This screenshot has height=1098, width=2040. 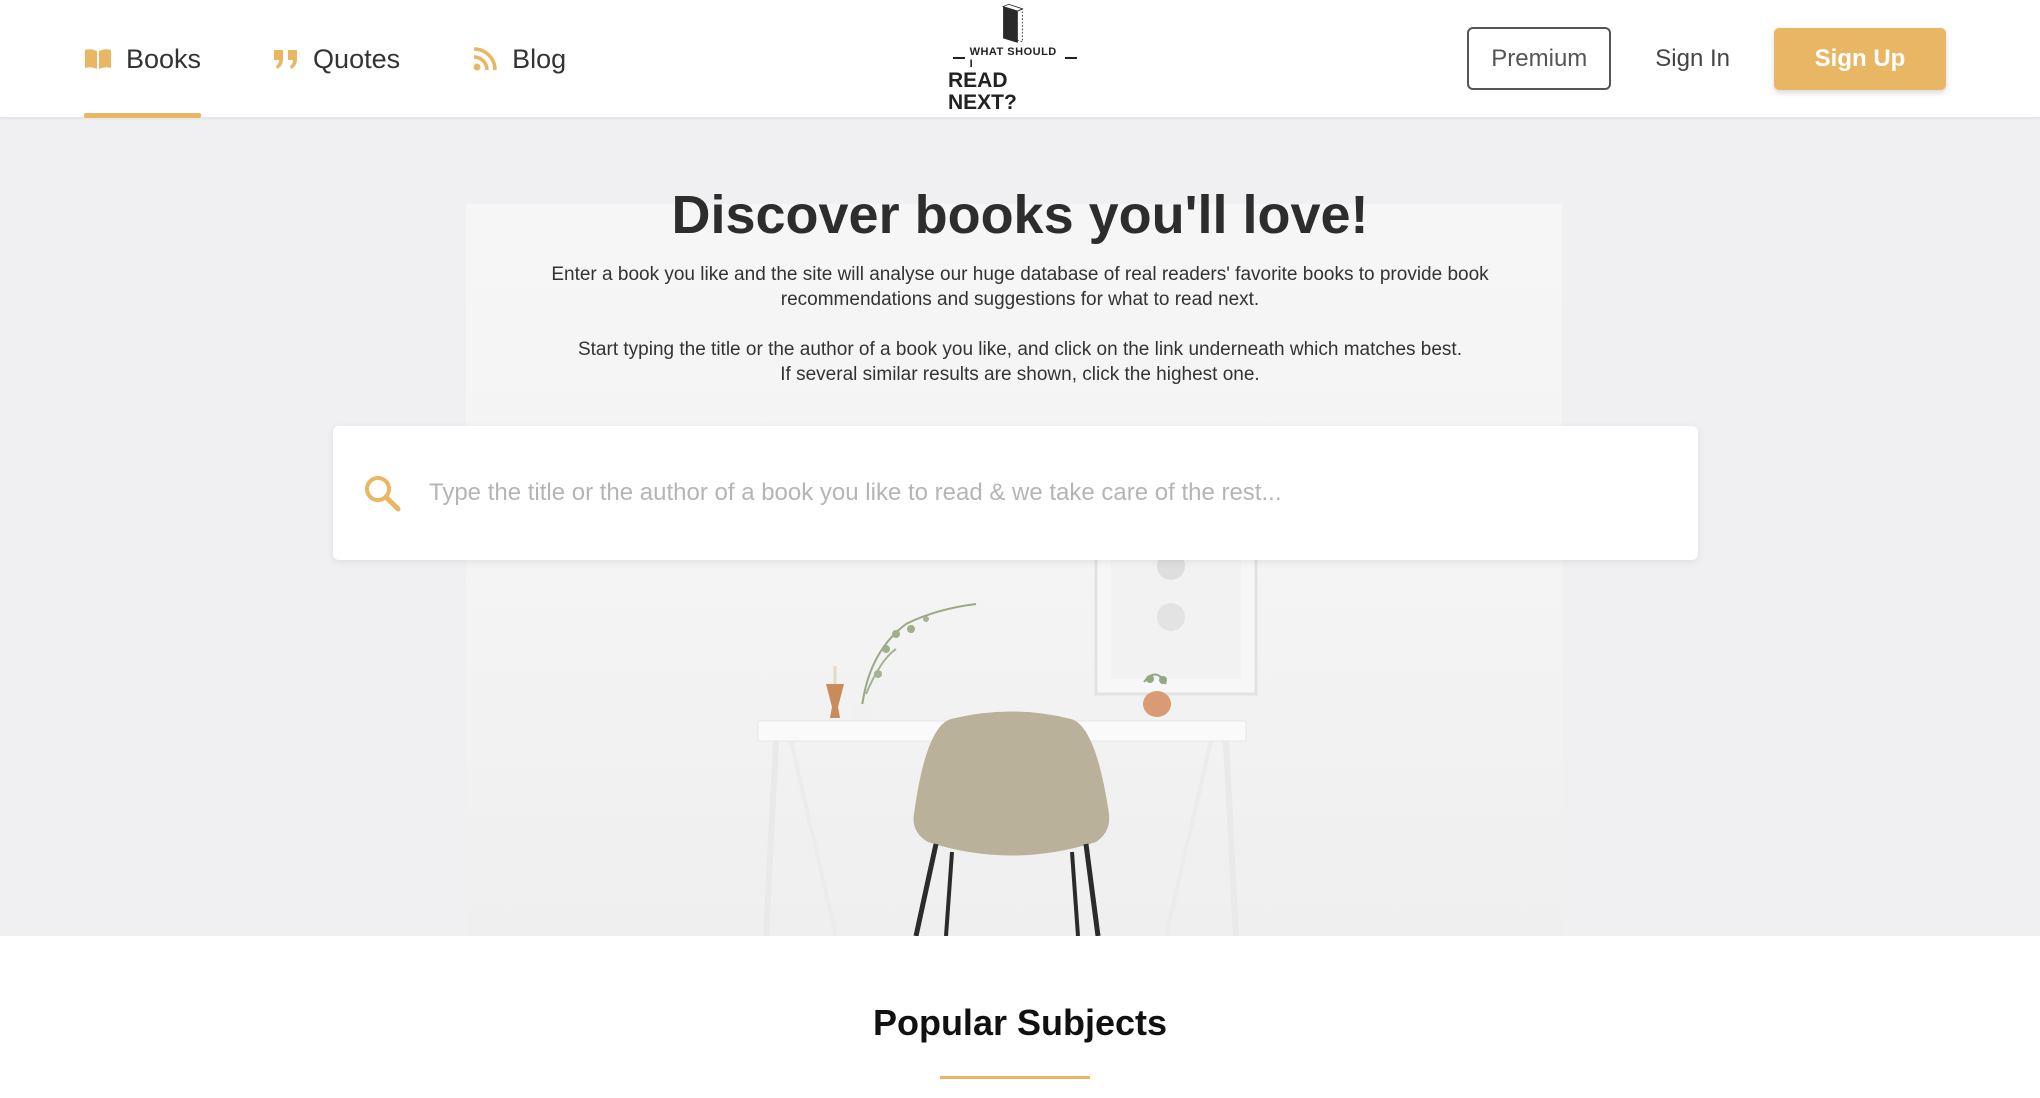 What do you see at coordinates (286, 59) in the screenshot?
I see `quote-icon` at bounding box center [286, 59].